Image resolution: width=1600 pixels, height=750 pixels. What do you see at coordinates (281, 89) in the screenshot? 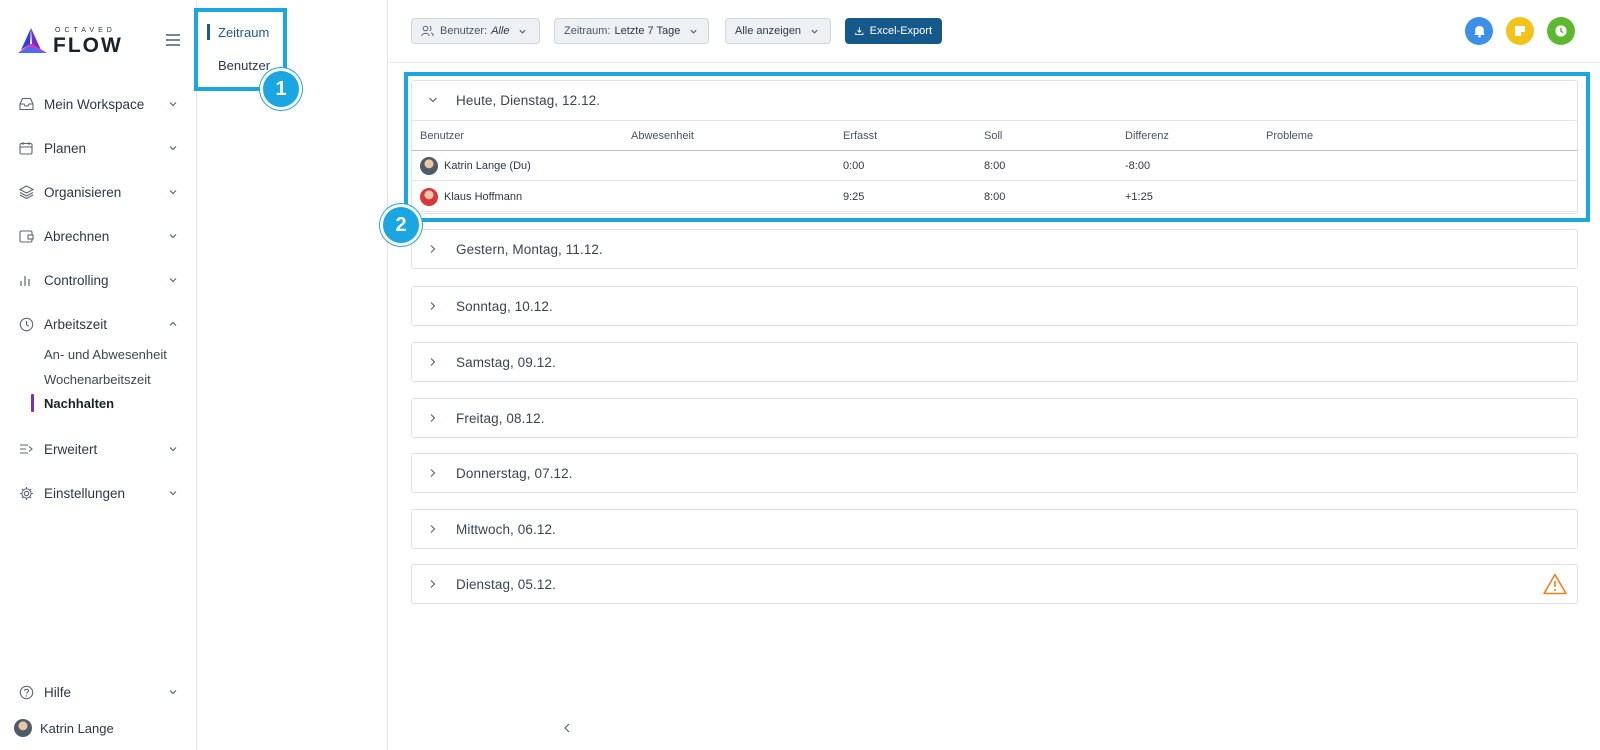
I see `callout-badge-1: 1` at bounding box center [281, 89].